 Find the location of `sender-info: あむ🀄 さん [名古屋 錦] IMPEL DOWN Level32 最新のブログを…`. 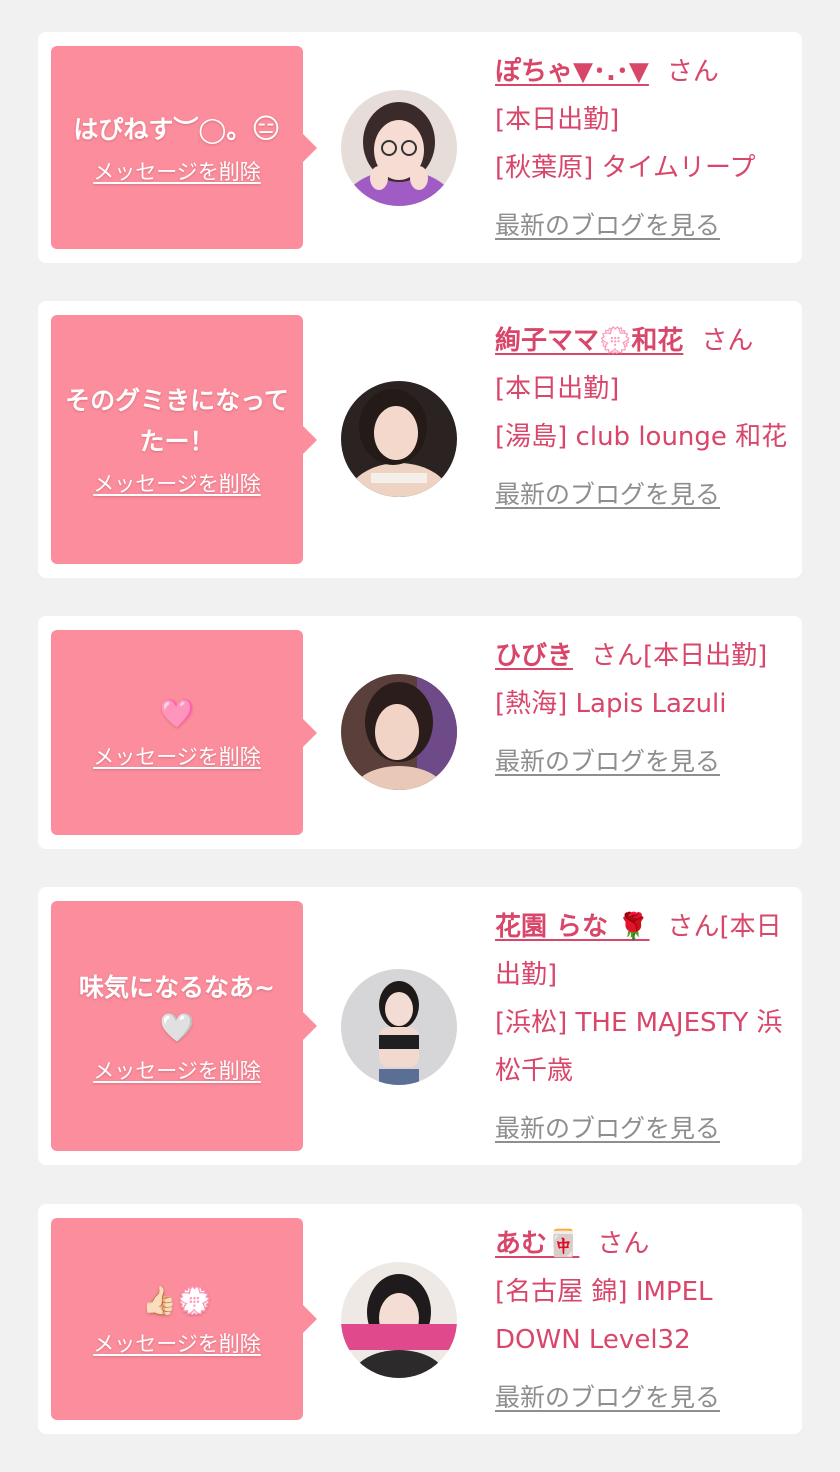

sender-info: あむ🀄 さん [名古屋 錦] IMPEL DOWN Level32 最新のブログを… is located at coordinates (645, 1321).